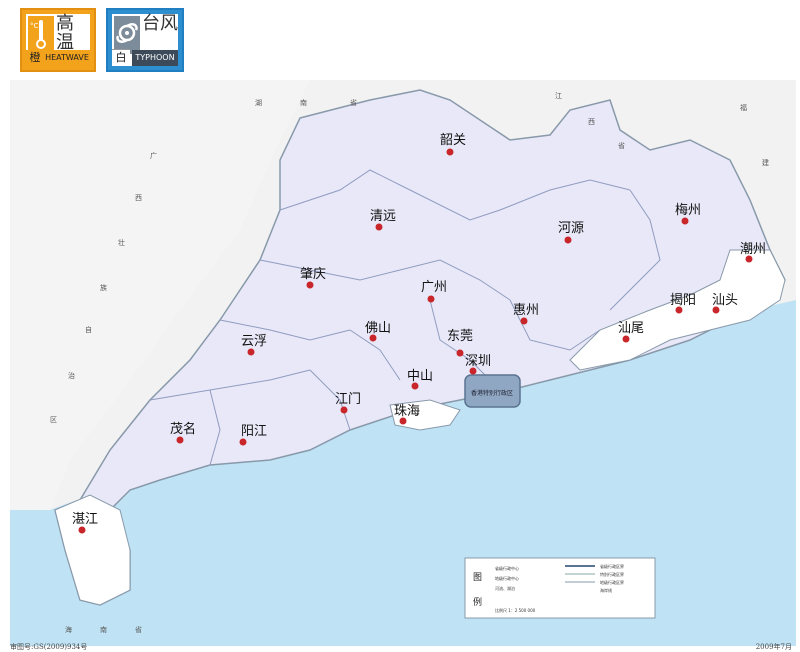 This screenshot has height=652, width=800. I want to click on svg-text: 河流、湖泊, so click(505, 588).